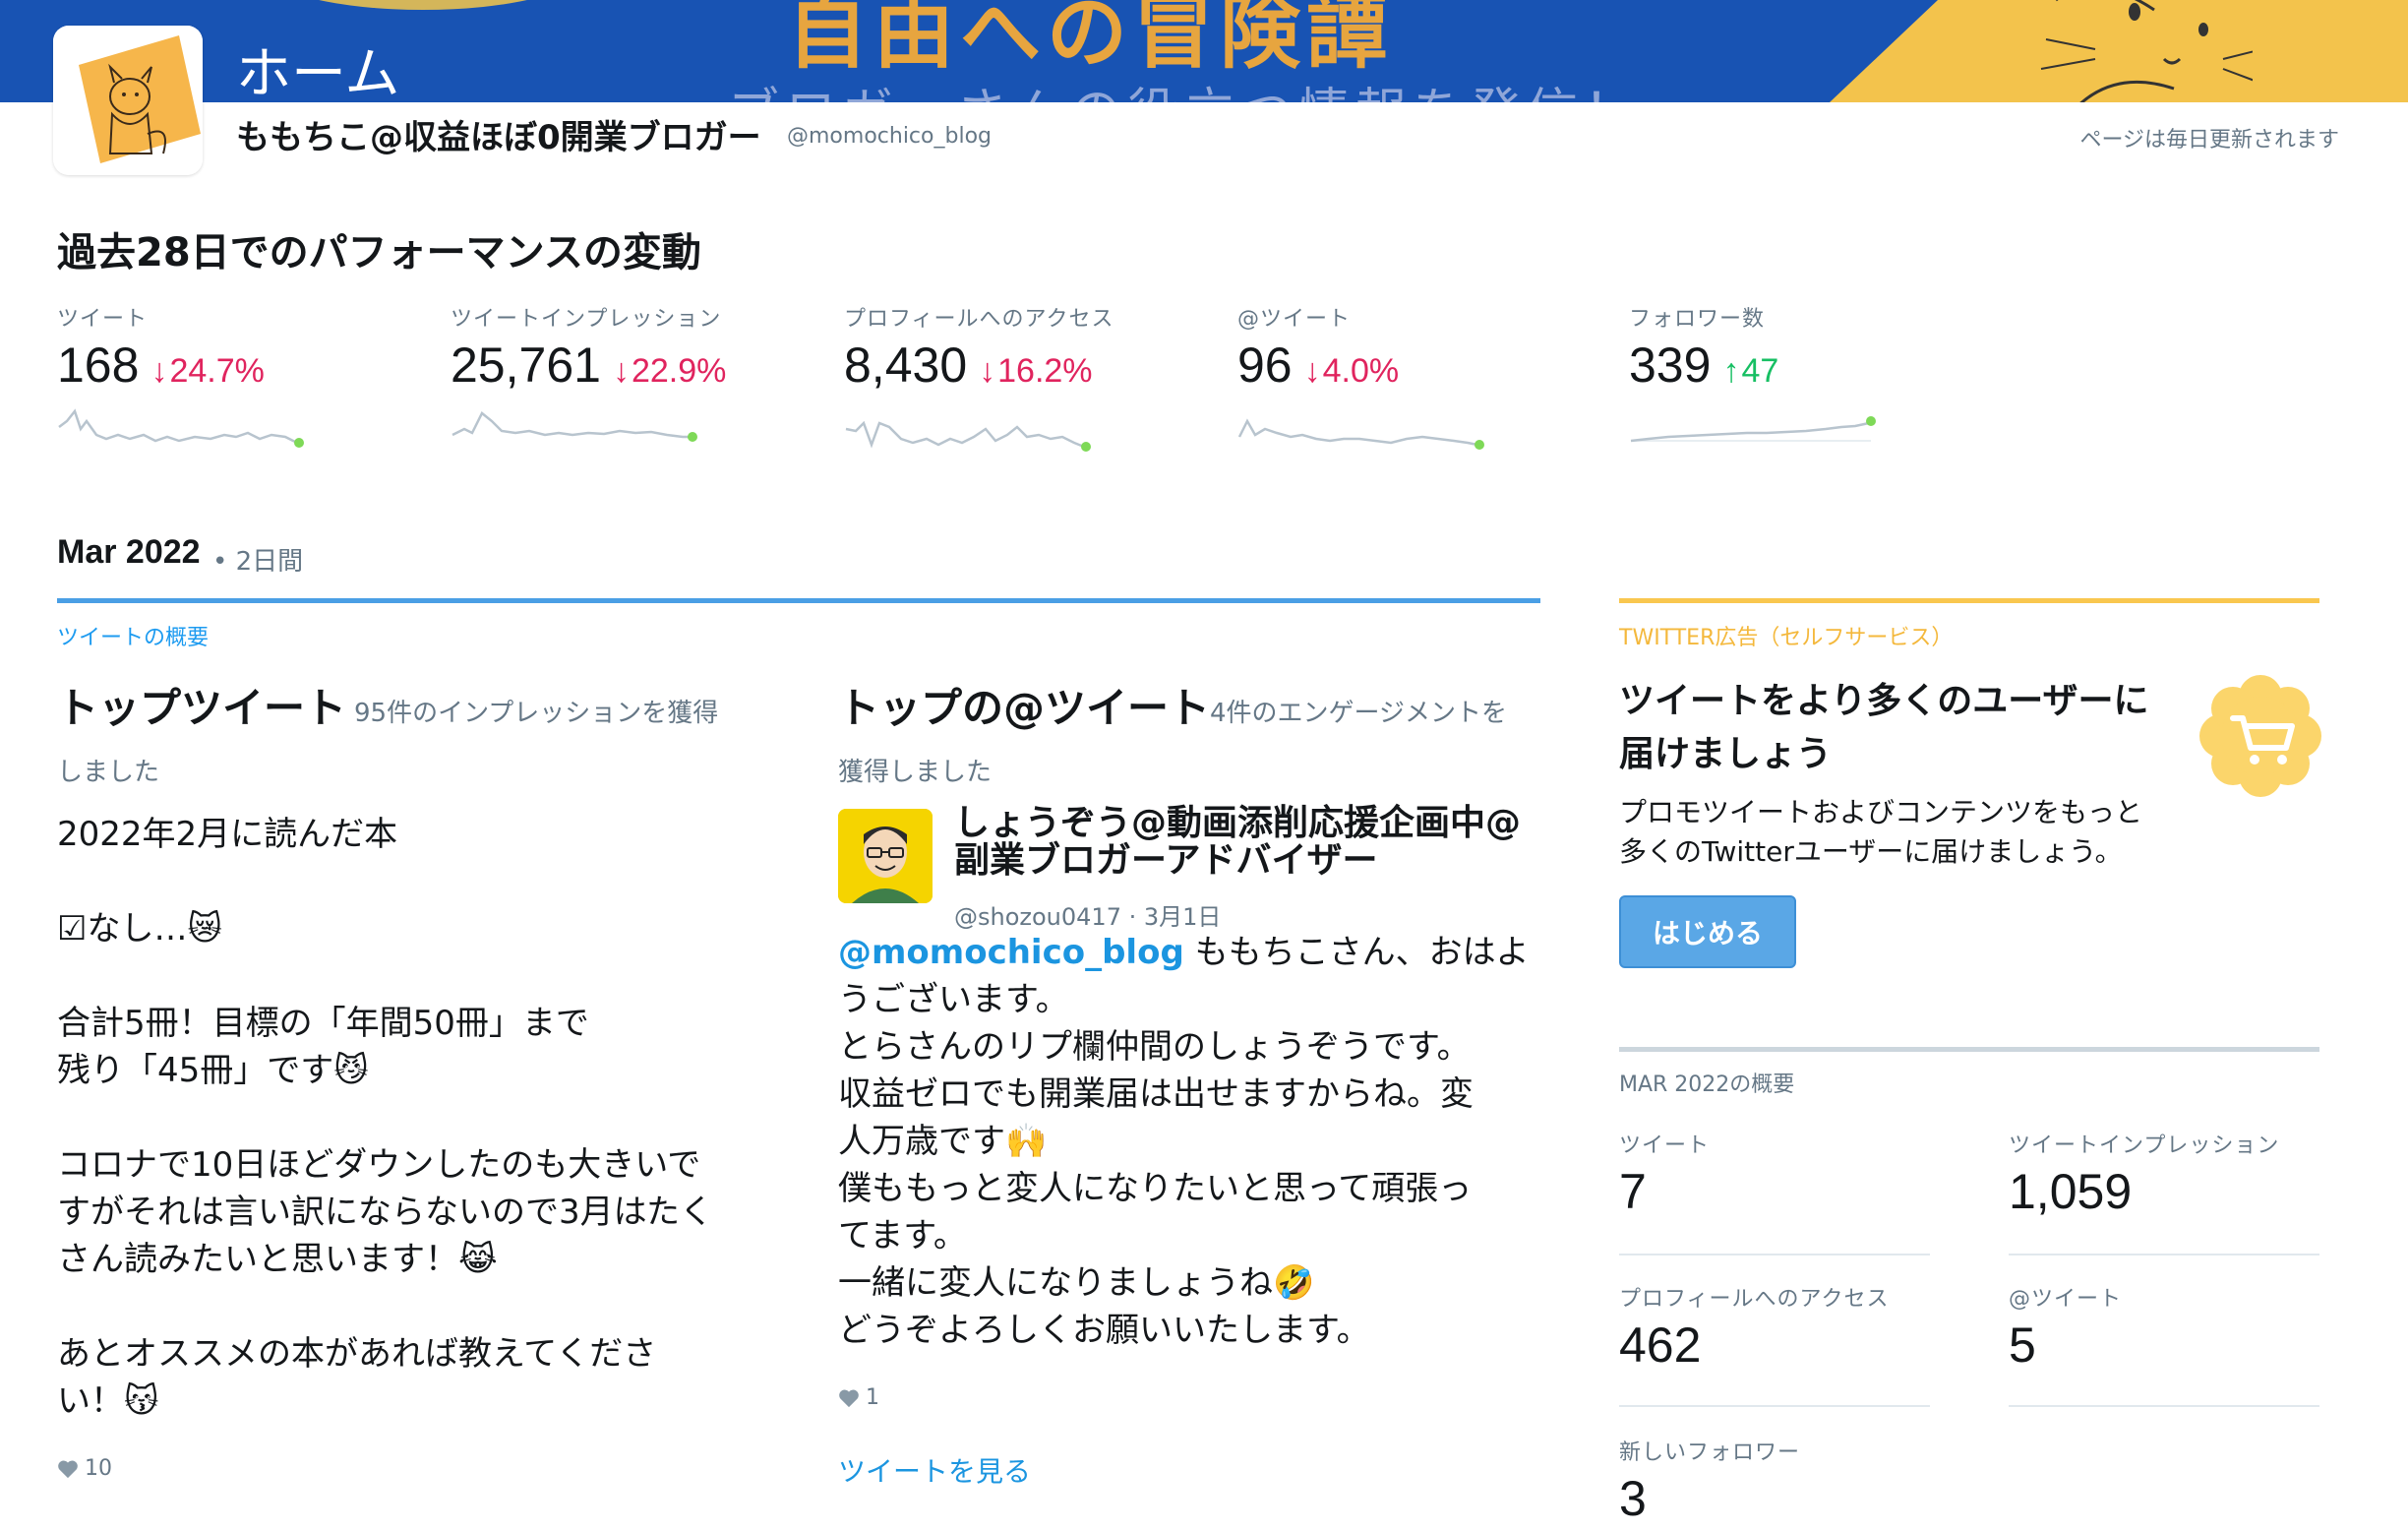 Image resolution: width=2408 pixels, height=1531 pixels. I want to click on shopping-cart-icon, so click(2260, 736).